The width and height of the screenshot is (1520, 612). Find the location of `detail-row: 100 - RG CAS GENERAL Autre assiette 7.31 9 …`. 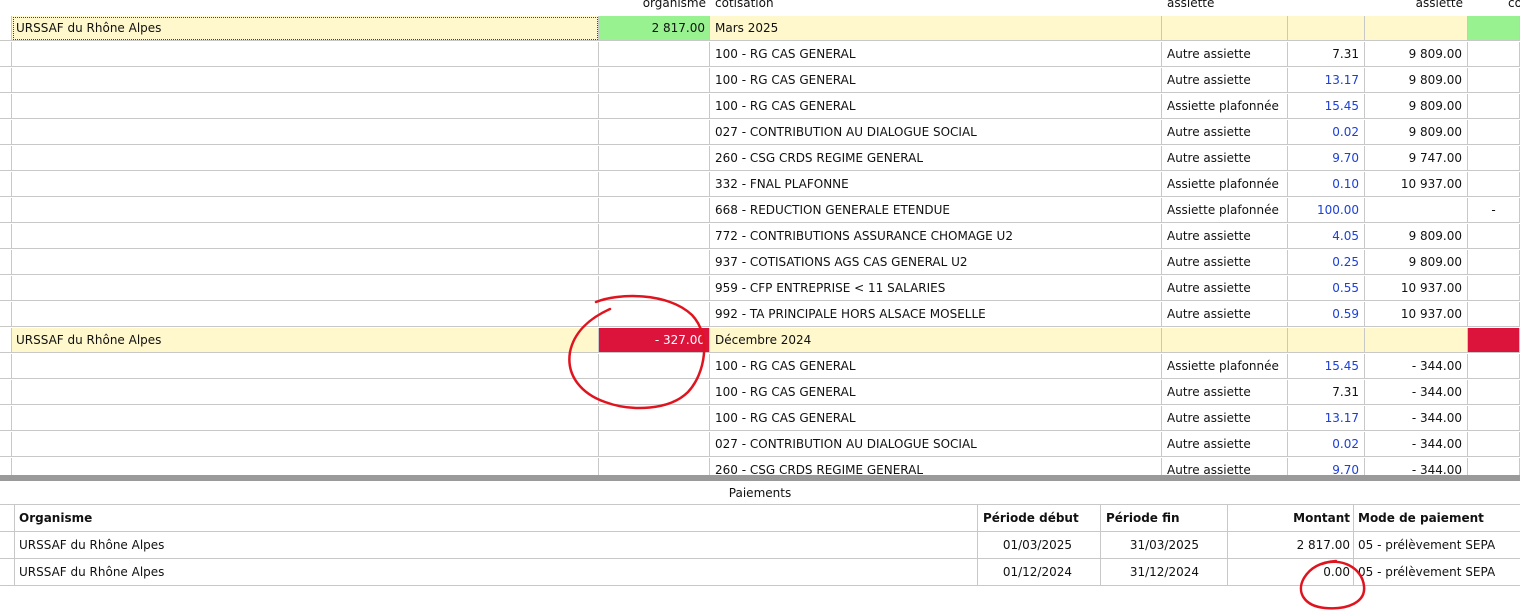

detail-row: 100 - RG CAS GENERAL Autre assiette 7.31 9 … is located at coordinates (760, 55).